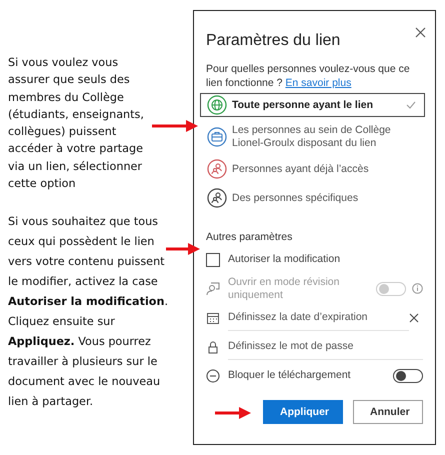 This screenshot has height=455, width=445. Describe the element at coordinates (318, 83) in the screenshot. I see `learn-more-link: En savoir plus` at that location.